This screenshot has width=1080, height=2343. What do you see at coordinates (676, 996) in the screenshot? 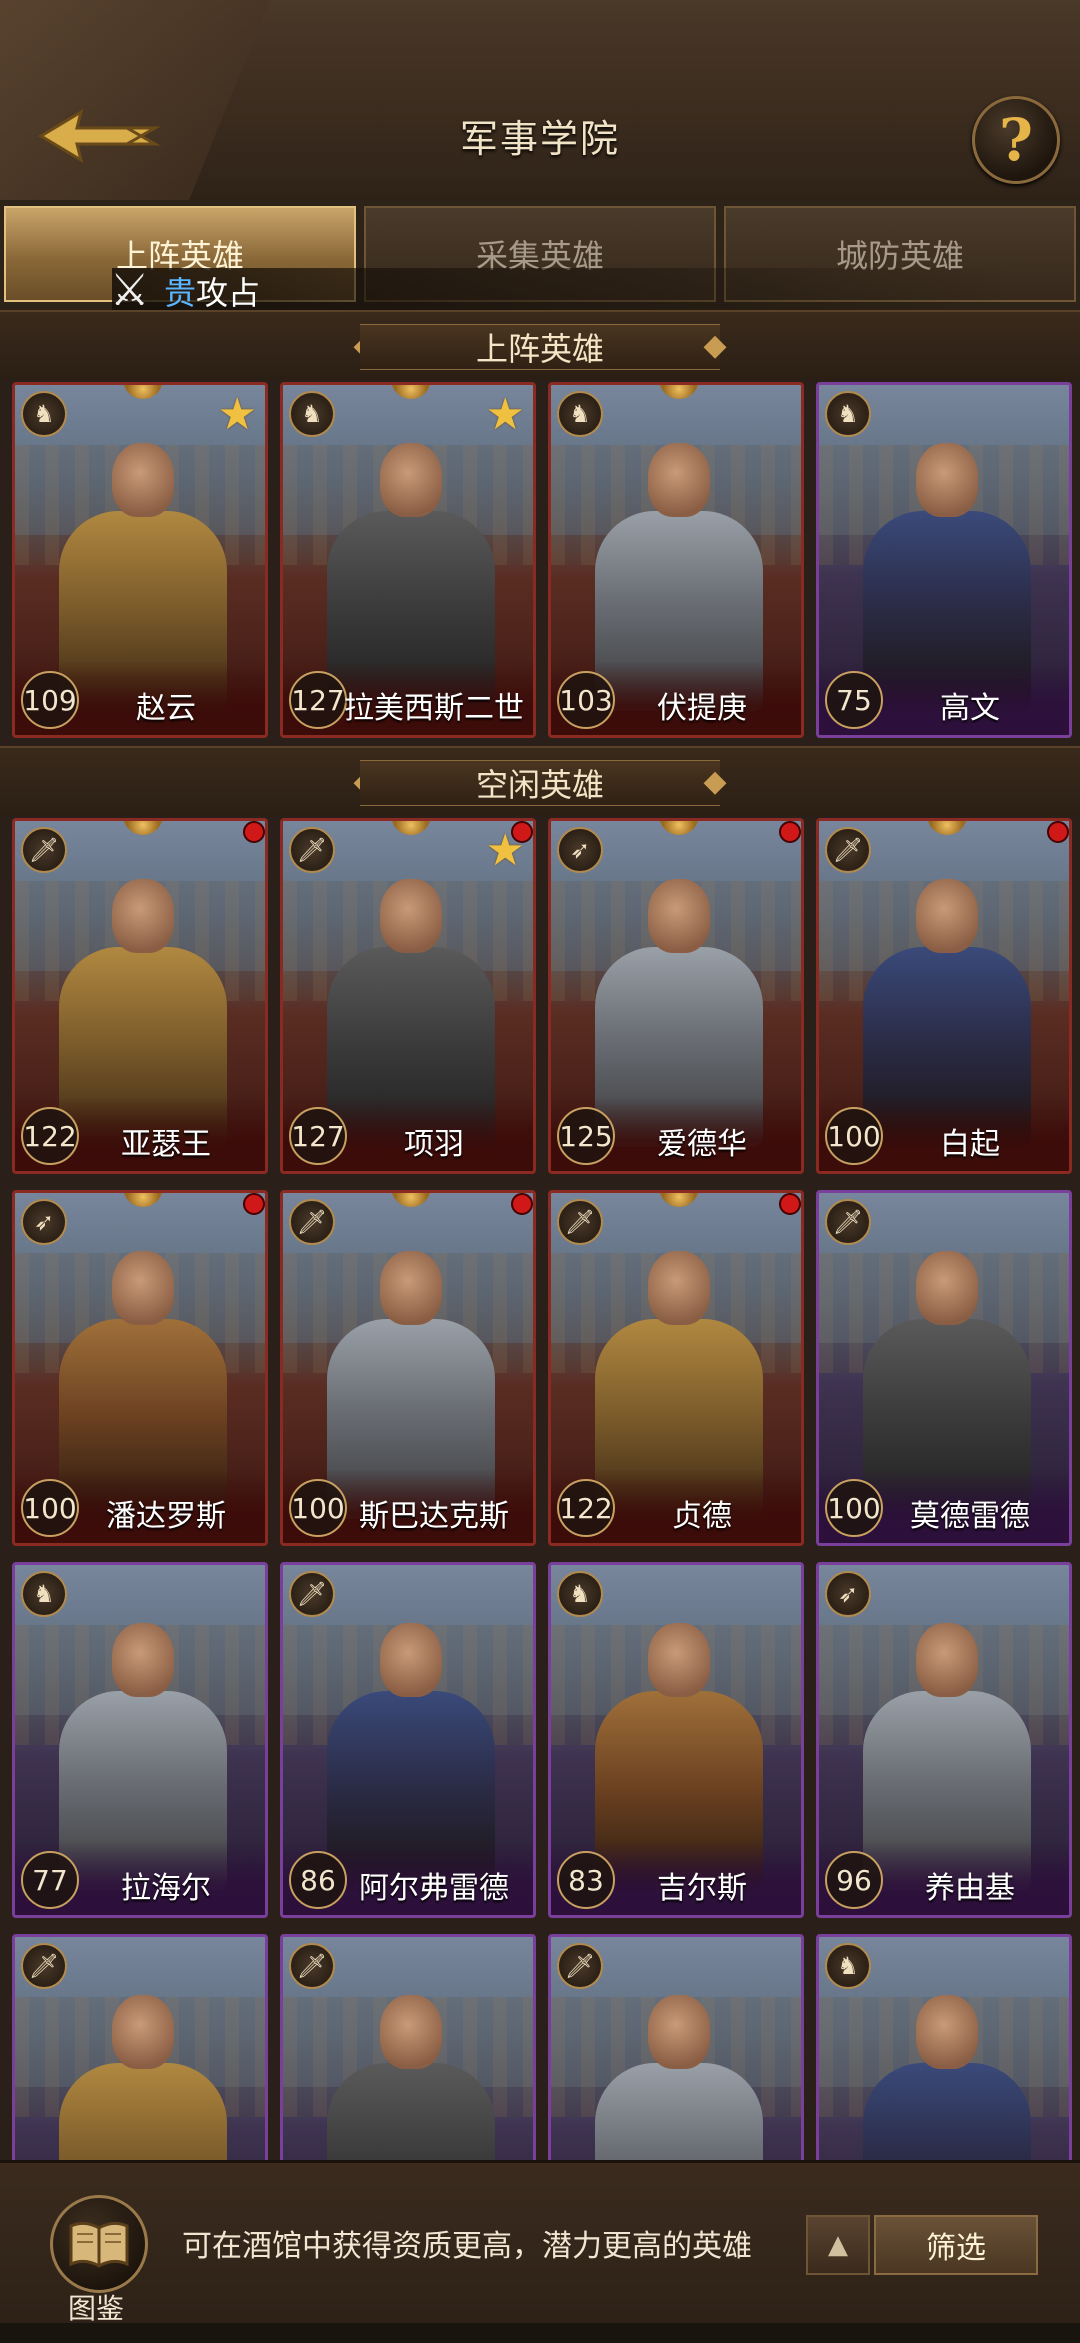
I see `hero-card: ➶ 125 爱德华` at bounding box center [676, 996].